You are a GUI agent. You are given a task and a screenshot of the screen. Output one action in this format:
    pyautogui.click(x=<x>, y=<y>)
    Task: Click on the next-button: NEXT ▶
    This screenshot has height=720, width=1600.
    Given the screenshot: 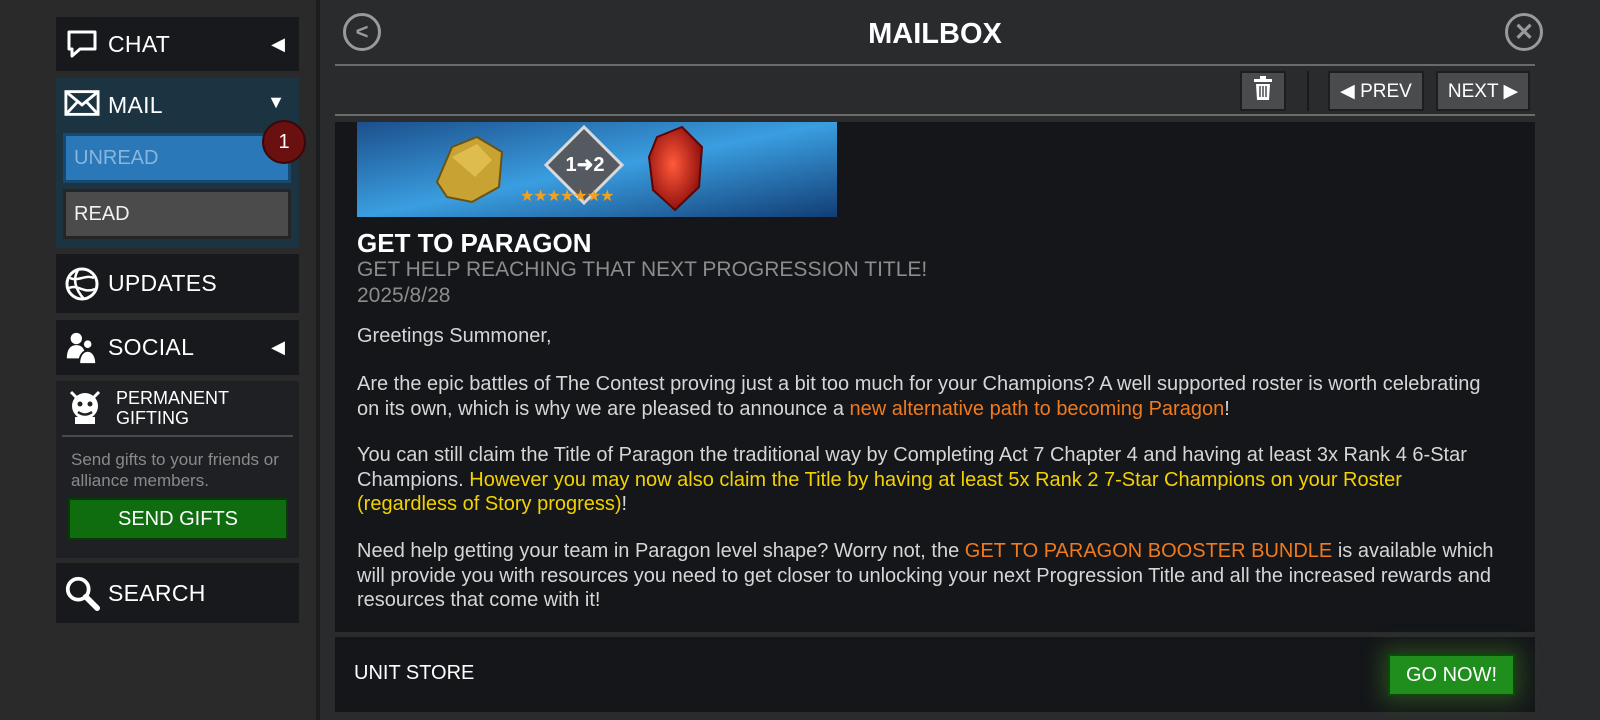 What is the action you would take?
    pyautogui.click(x=1483, y=91)
    